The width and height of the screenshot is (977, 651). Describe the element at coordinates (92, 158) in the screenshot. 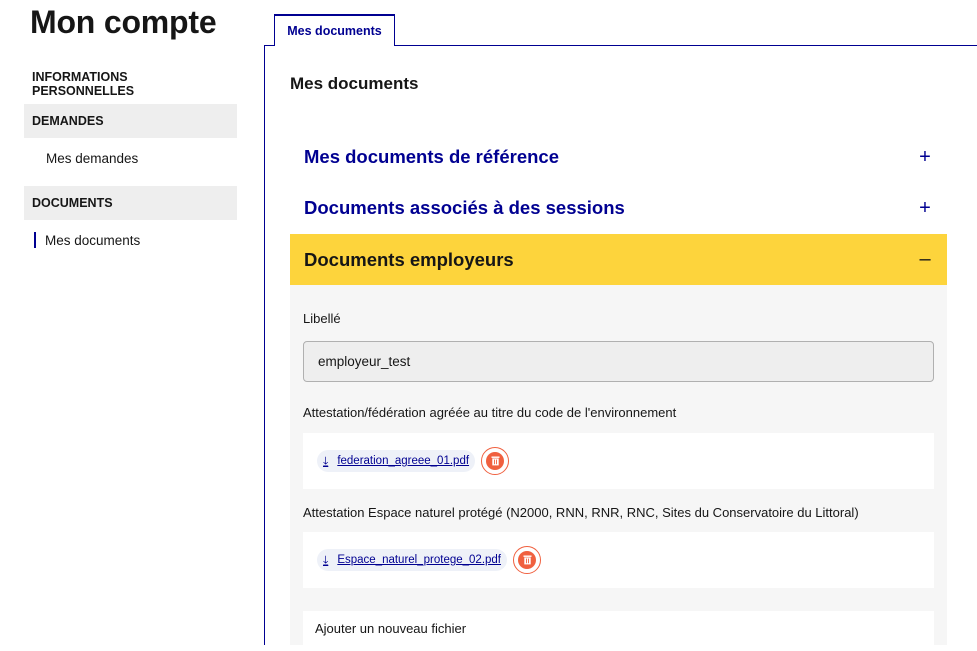

I see `sidebar-item-label: Mes demandes` at that location.